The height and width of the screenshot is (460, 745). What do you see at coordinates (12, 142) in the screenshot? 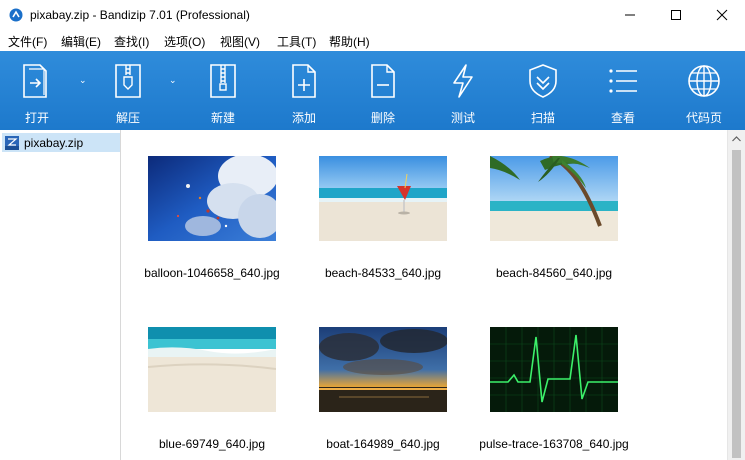
I see `zip-archive-icon` at bounding box center [12, 142].